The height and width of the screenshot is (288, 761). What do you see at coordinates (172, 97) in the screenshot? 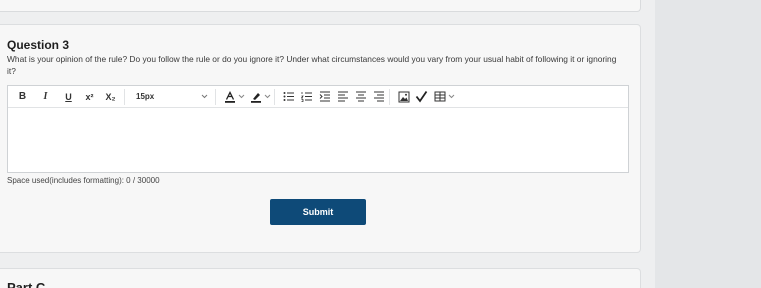
I see `font-size-select: 15px` at bounding box center [172, 97].